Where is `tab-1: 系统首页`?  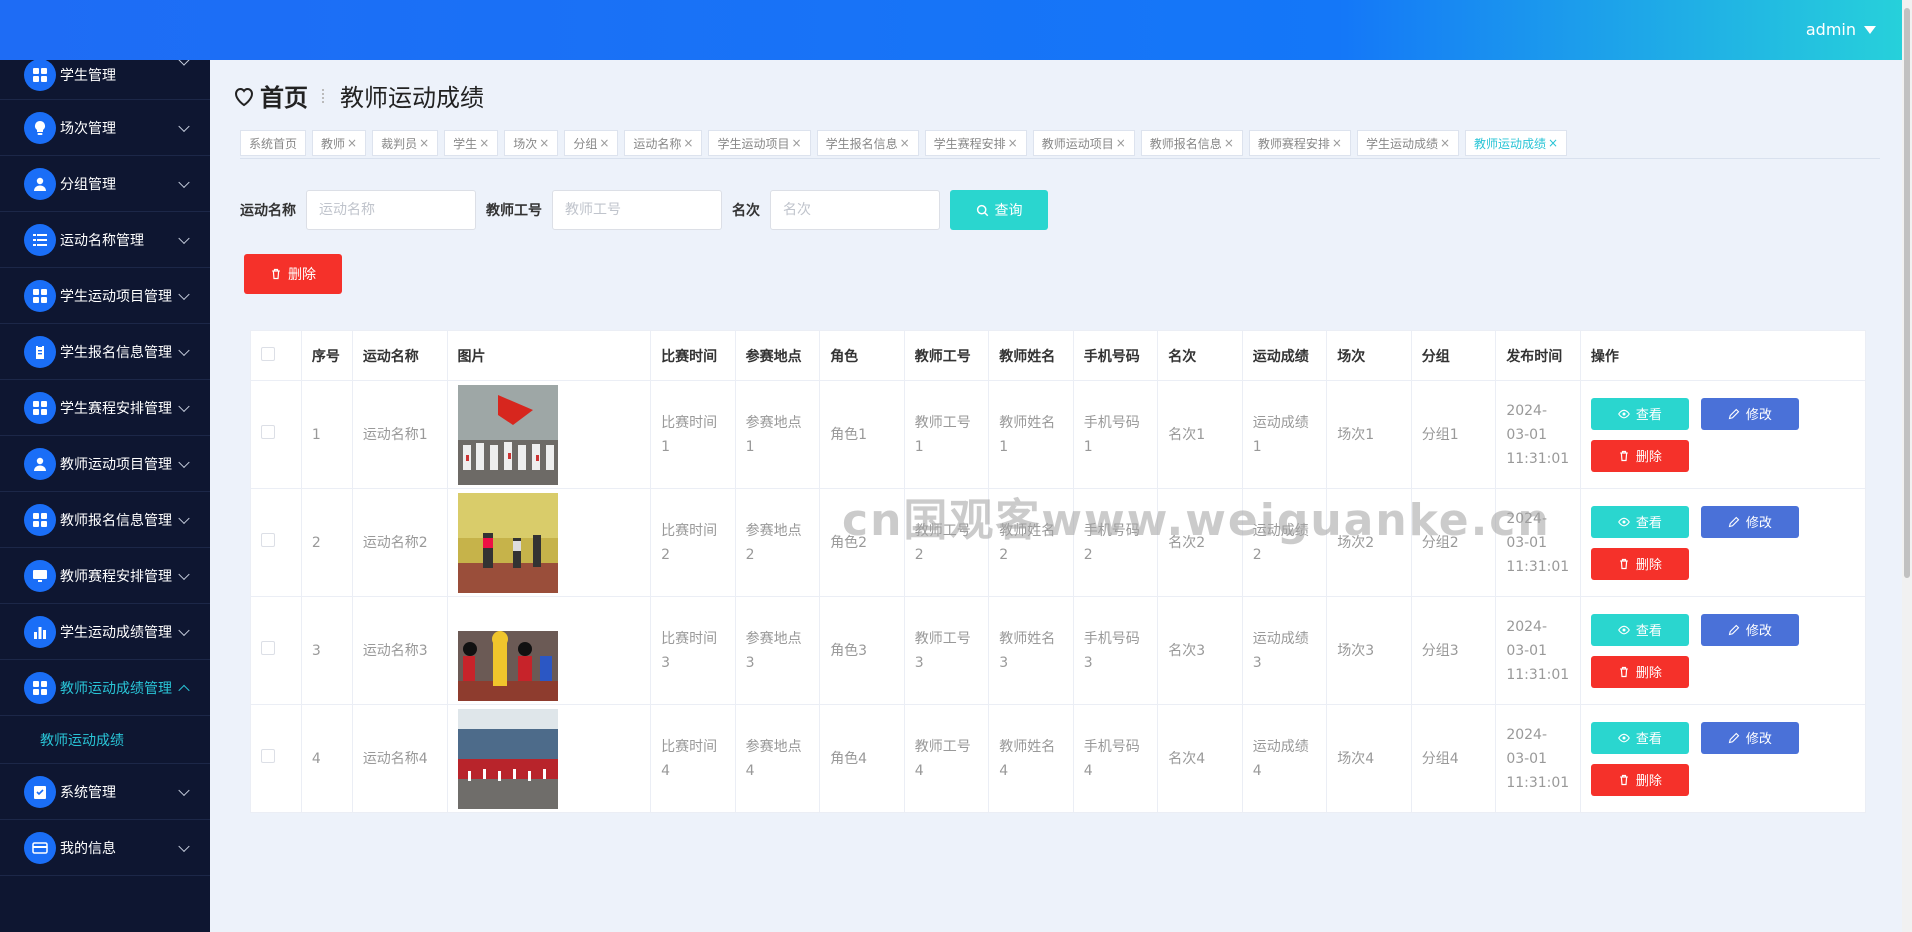 tab-1: 系统首页 is located at coordinates (273, 143).